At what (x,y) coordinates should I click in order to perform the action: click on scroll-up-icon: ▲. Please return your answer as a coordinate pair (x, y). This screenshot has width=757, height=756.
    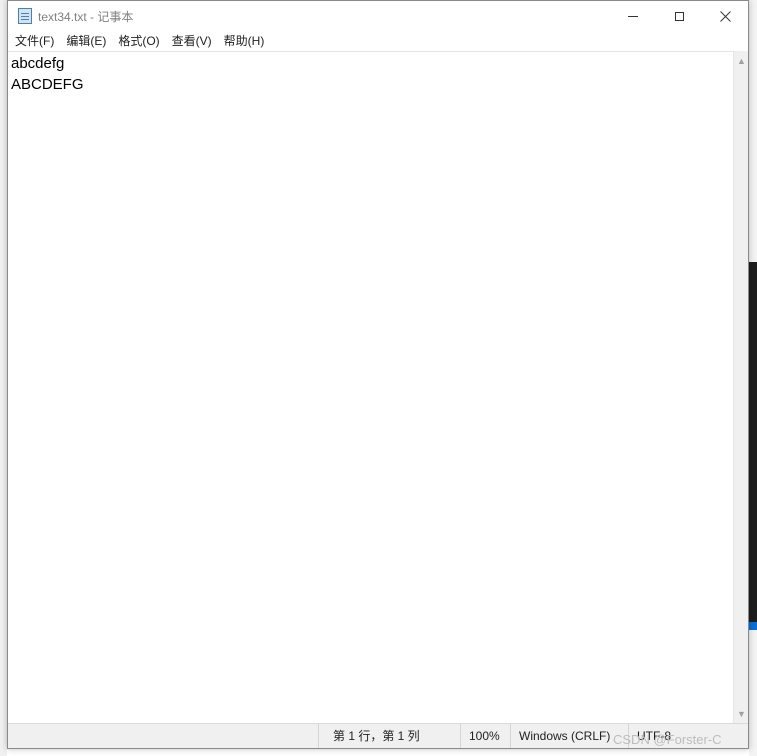
    Looking at the image, I should click on (741, 60).